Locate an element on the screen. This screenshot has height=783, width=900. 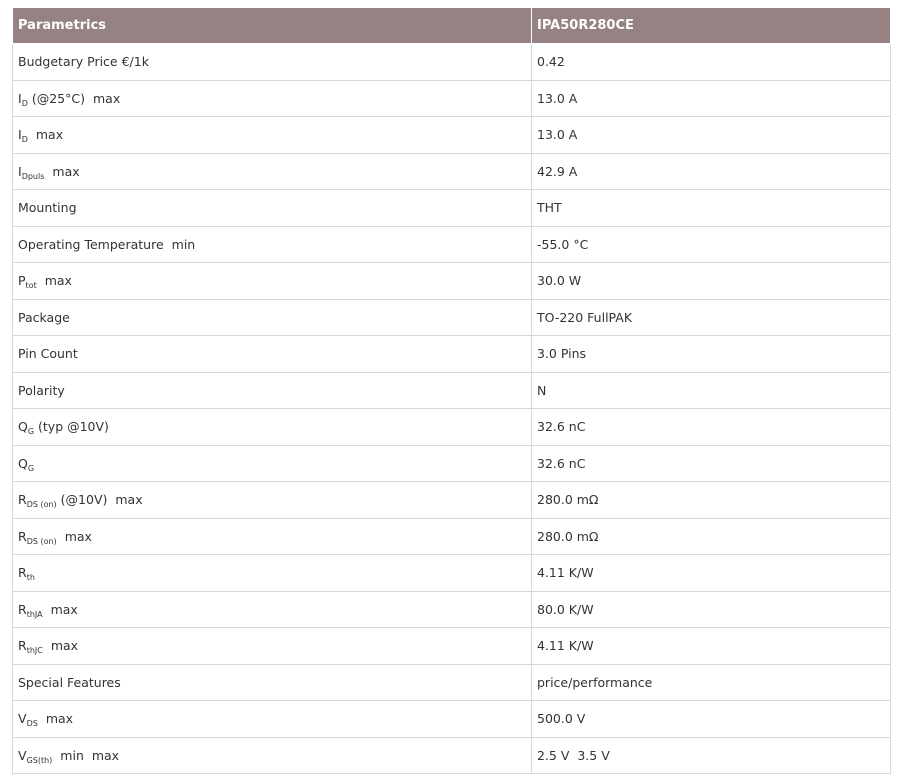
parameter-name-cell: ID max is located at coordinates (272, 135).